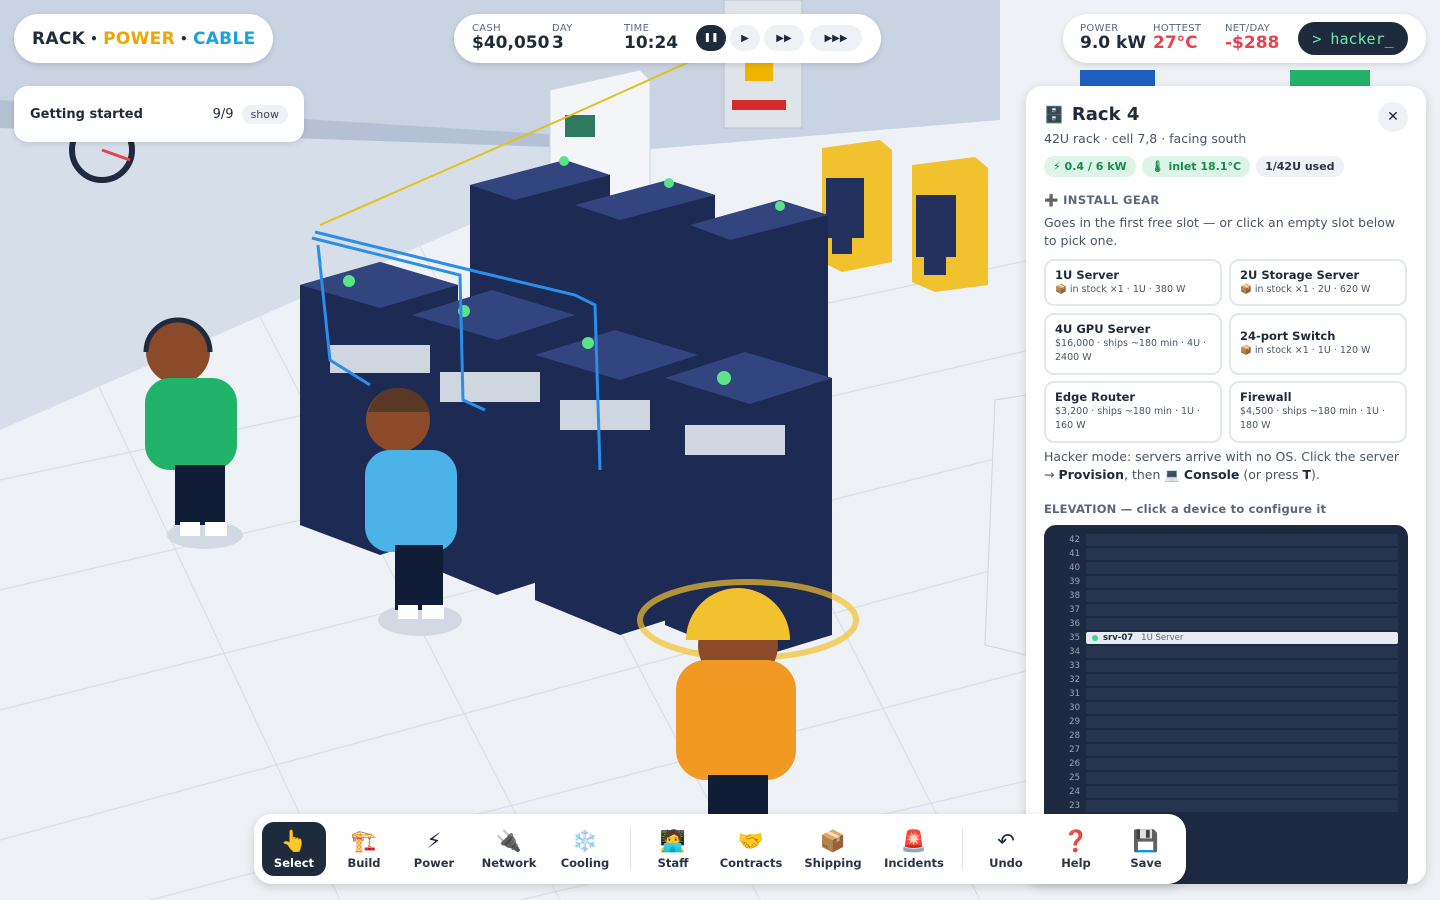 Image resolution: width=1440 pixels, height=900 pixels. Describe the element at coordinates (264, 114) in the screenshot. I see `getting-started-show-button: show` at that location.